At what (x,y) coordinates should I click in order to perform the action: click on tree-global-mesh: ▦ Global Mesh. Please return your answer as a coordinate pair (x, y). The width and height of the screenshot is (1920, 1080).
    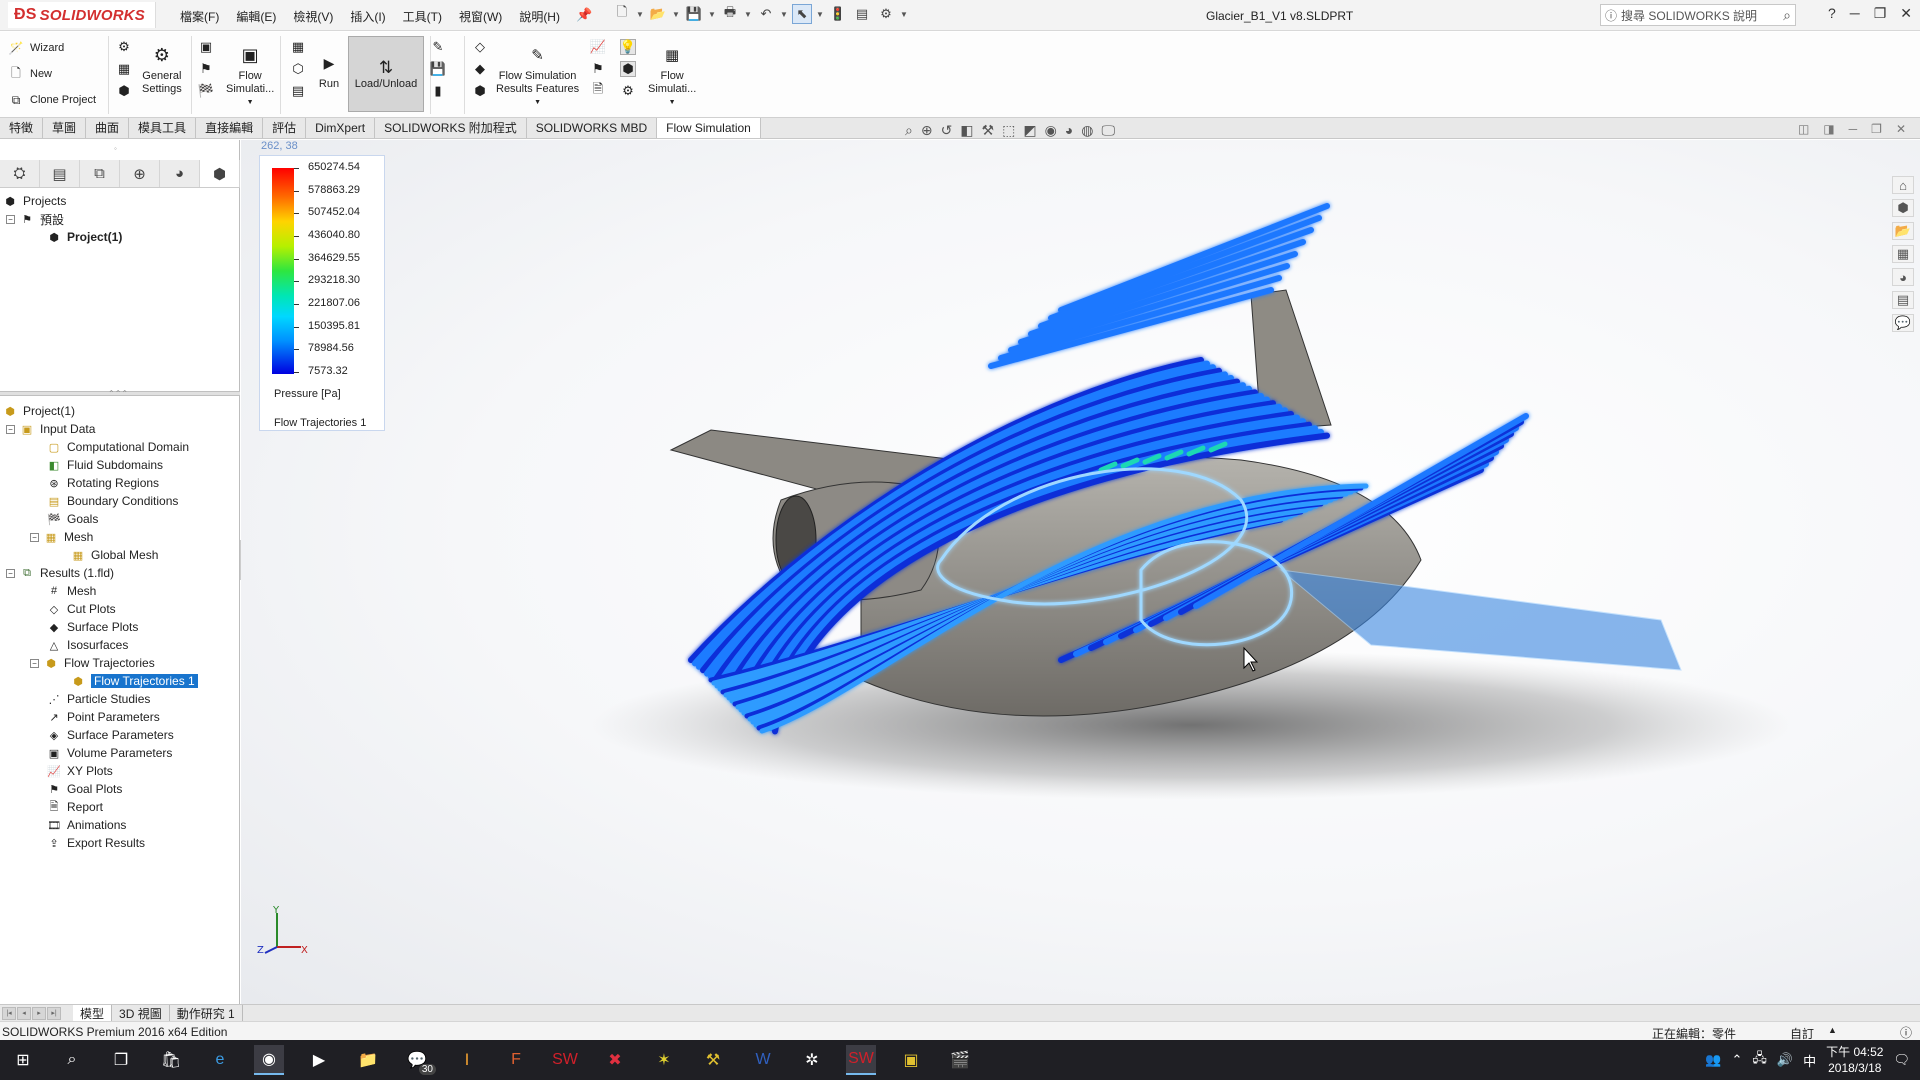
    Looking at the image, I should click on (114, 555).